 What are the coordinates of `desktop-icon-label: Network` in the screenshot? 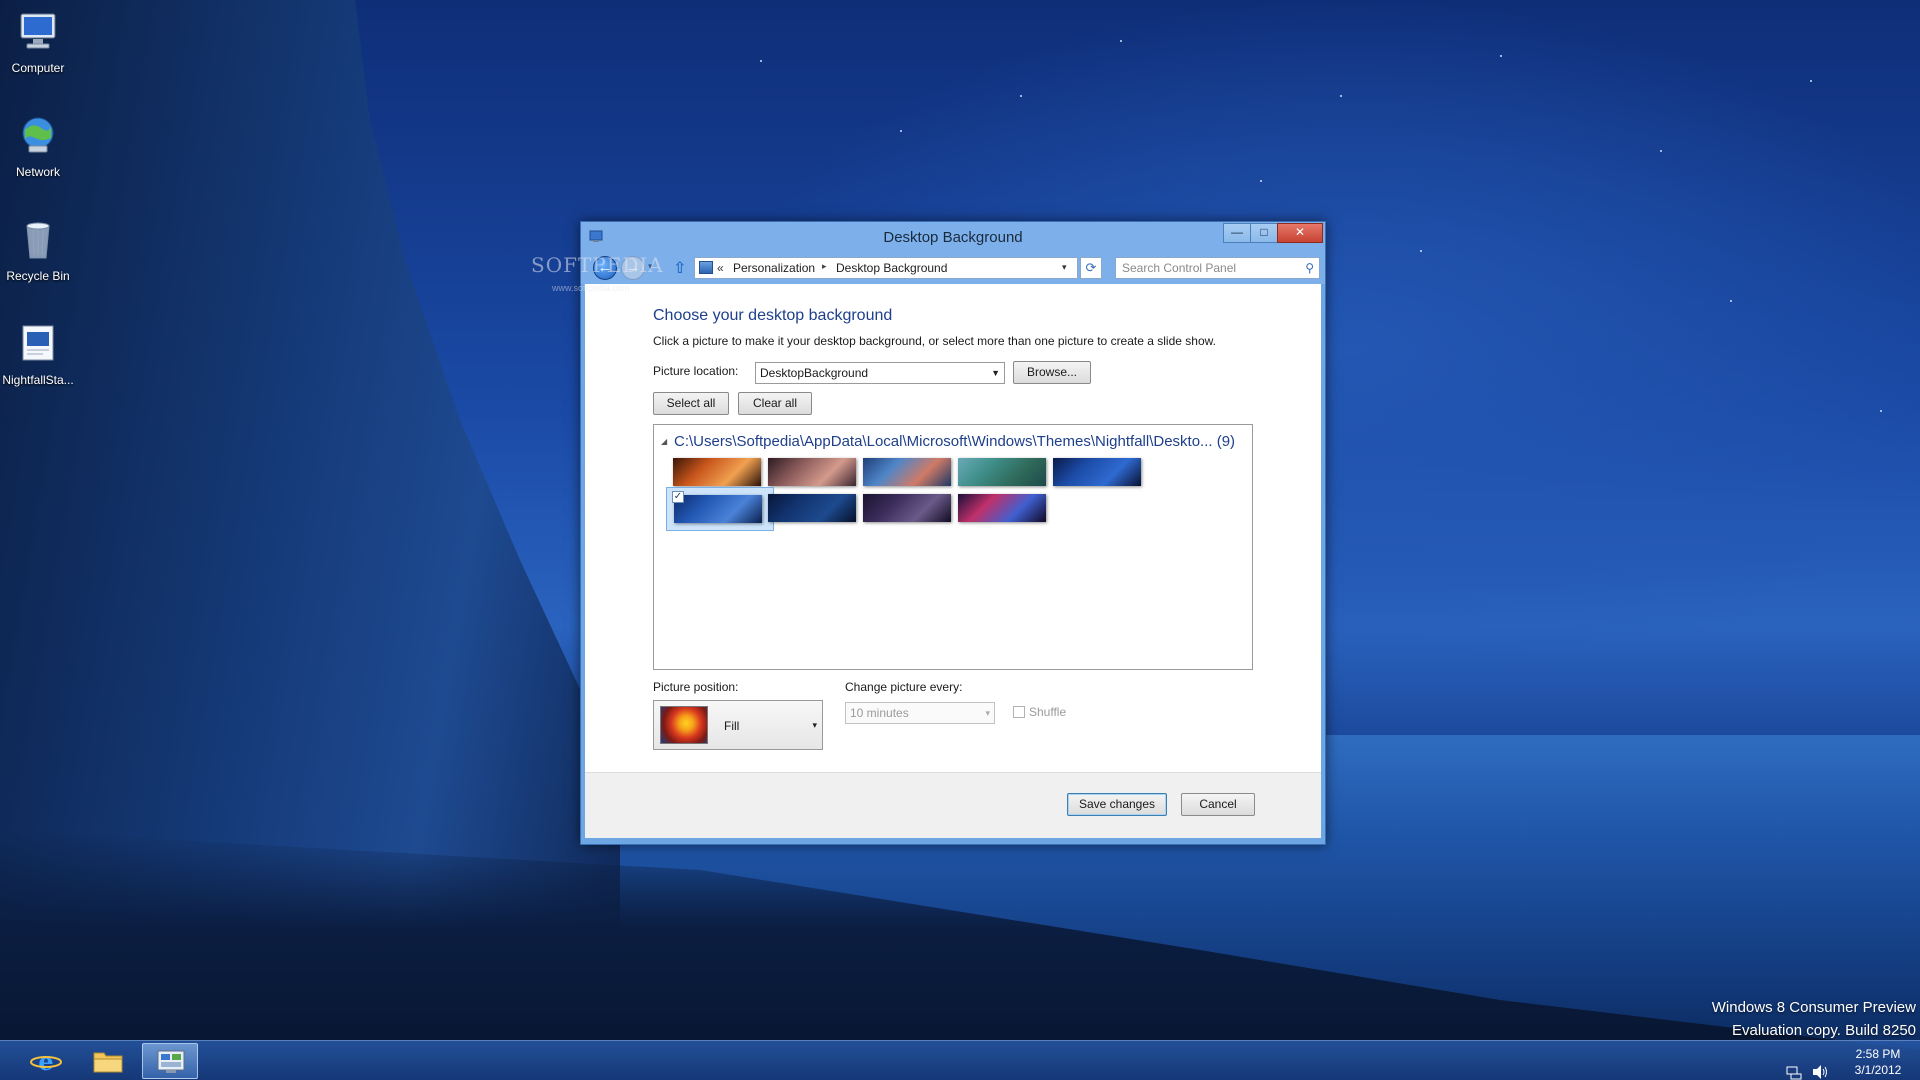 It's located at (37, 172).